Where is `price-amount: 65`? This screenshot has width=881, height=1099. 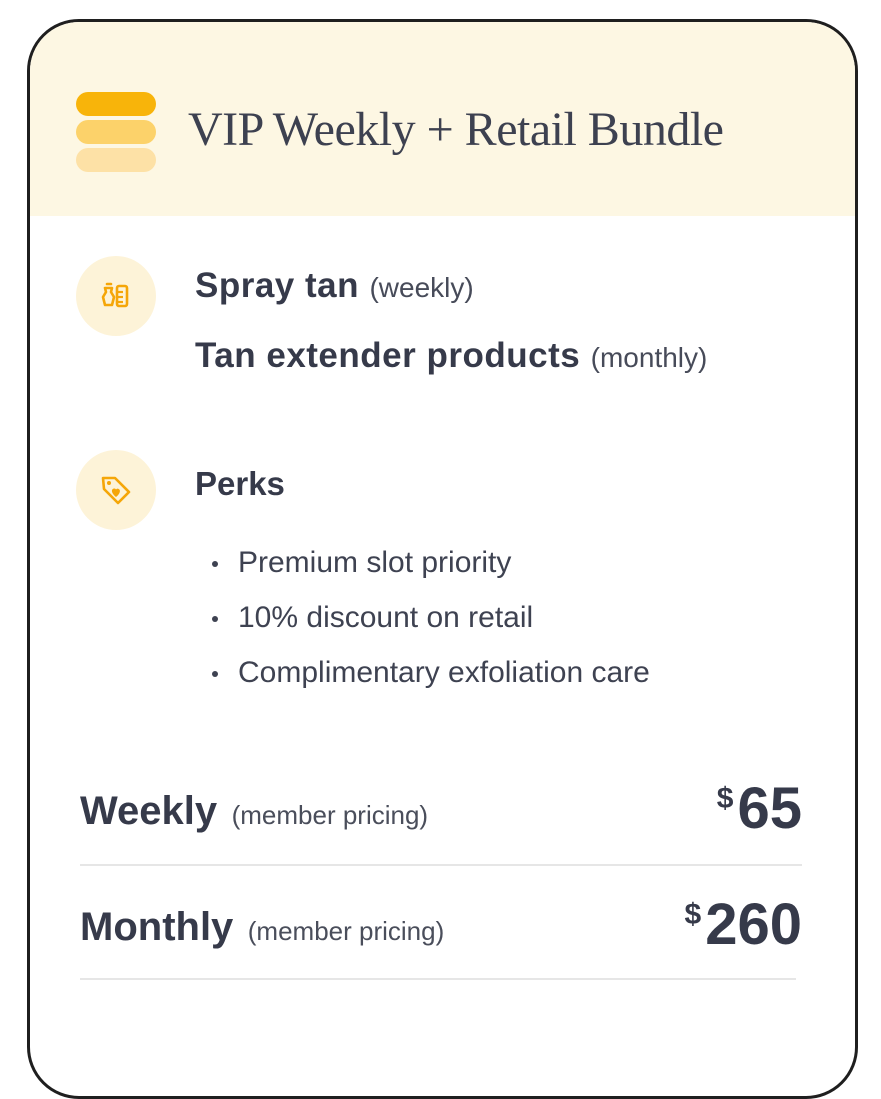 price-amount: 65 is located at coordinates (769, 808).